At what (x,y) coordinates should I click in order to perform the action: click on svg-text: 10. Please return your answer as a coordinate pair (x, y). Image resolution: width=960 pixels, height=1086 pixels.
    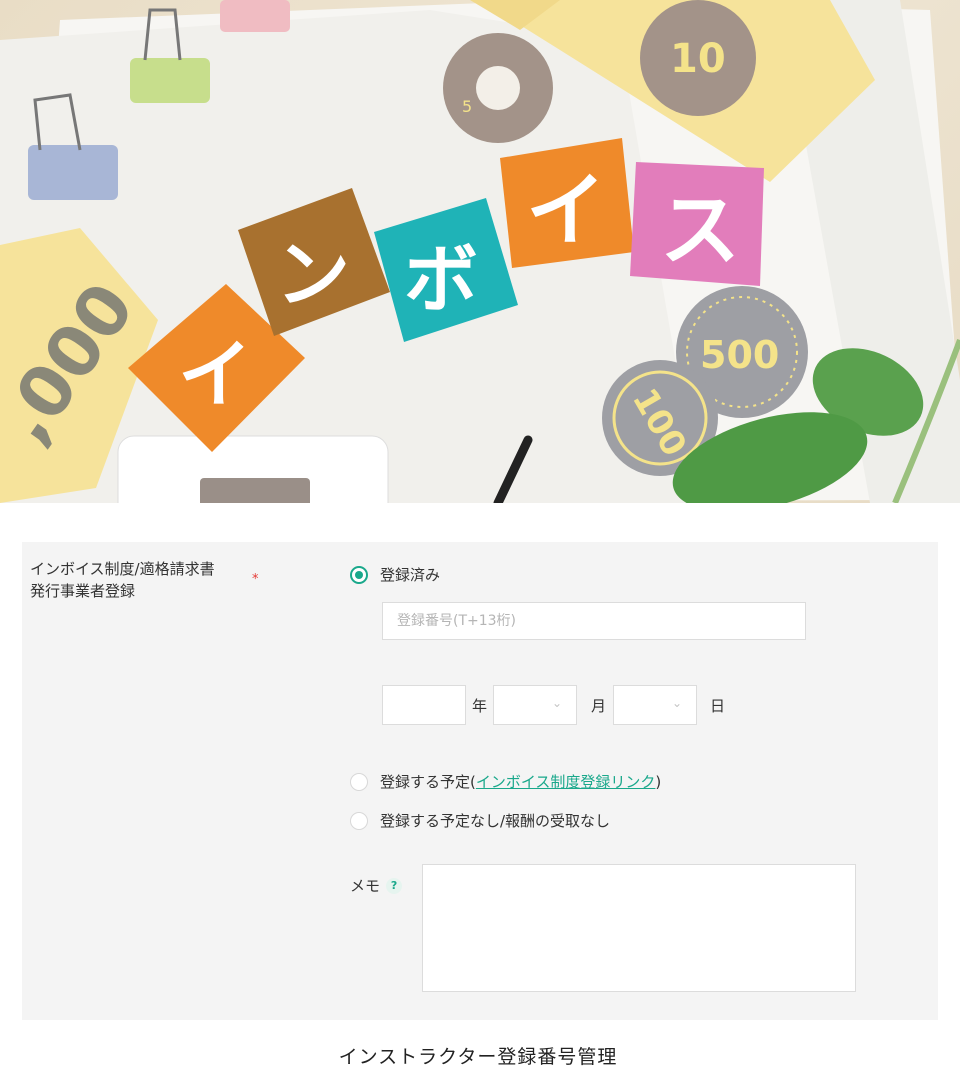
    Looking at the image, I should click on (698, 59).